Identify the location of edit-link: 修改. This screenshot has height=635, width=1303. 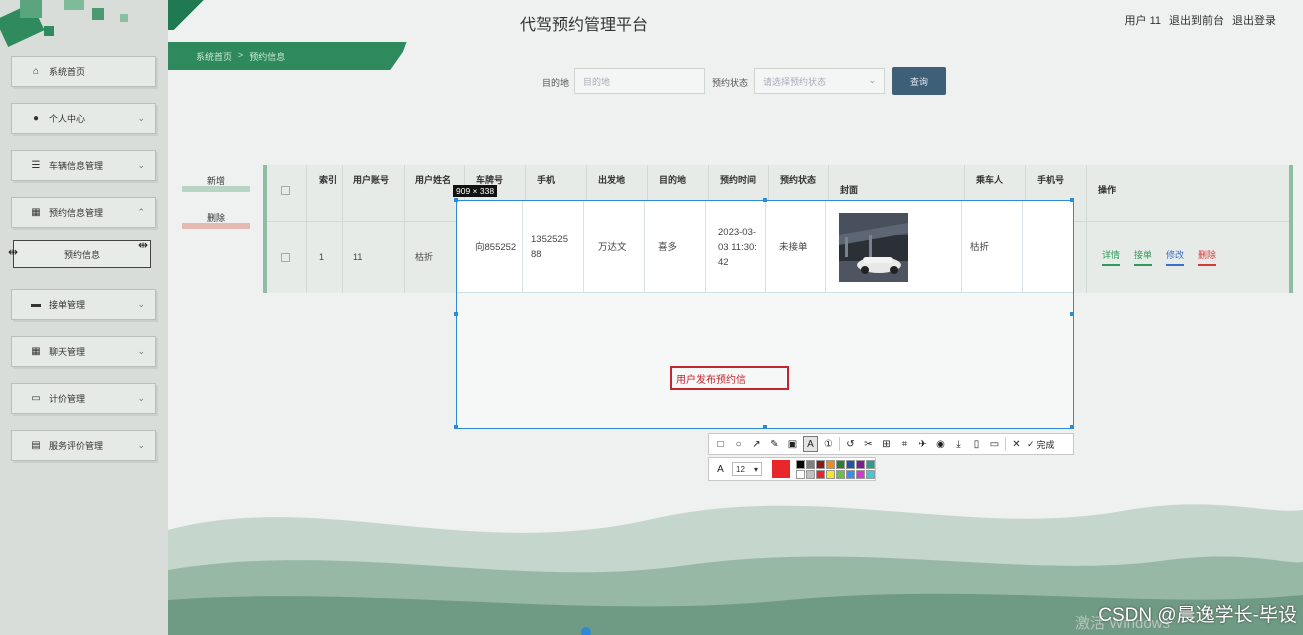
(1175, 257).